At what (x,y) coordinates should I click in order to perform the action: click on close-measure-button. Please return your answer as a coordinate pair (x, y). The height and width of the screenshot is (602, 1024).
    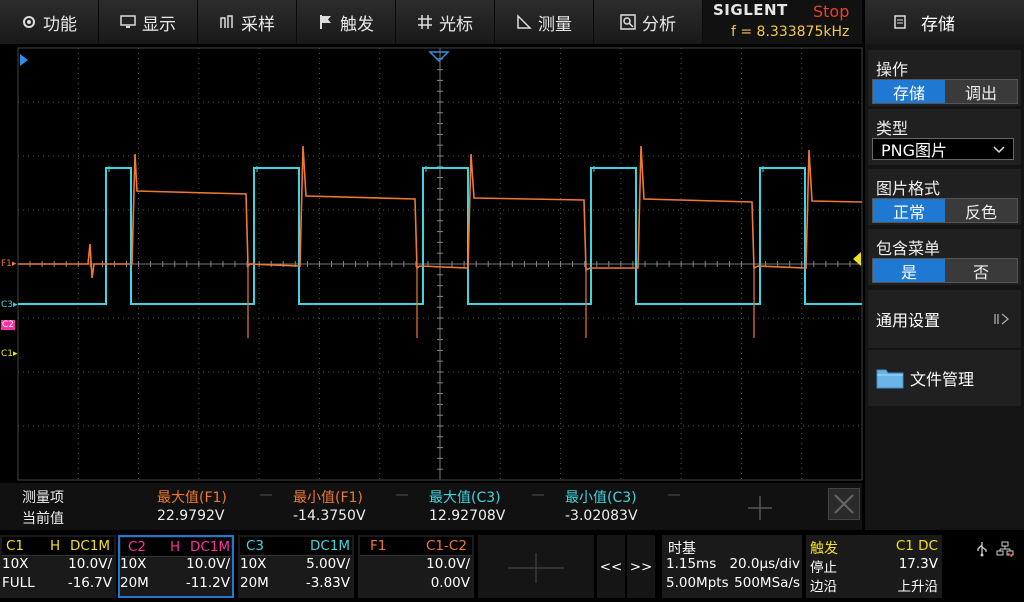
    Looking at the image, I should click on (844, 504).